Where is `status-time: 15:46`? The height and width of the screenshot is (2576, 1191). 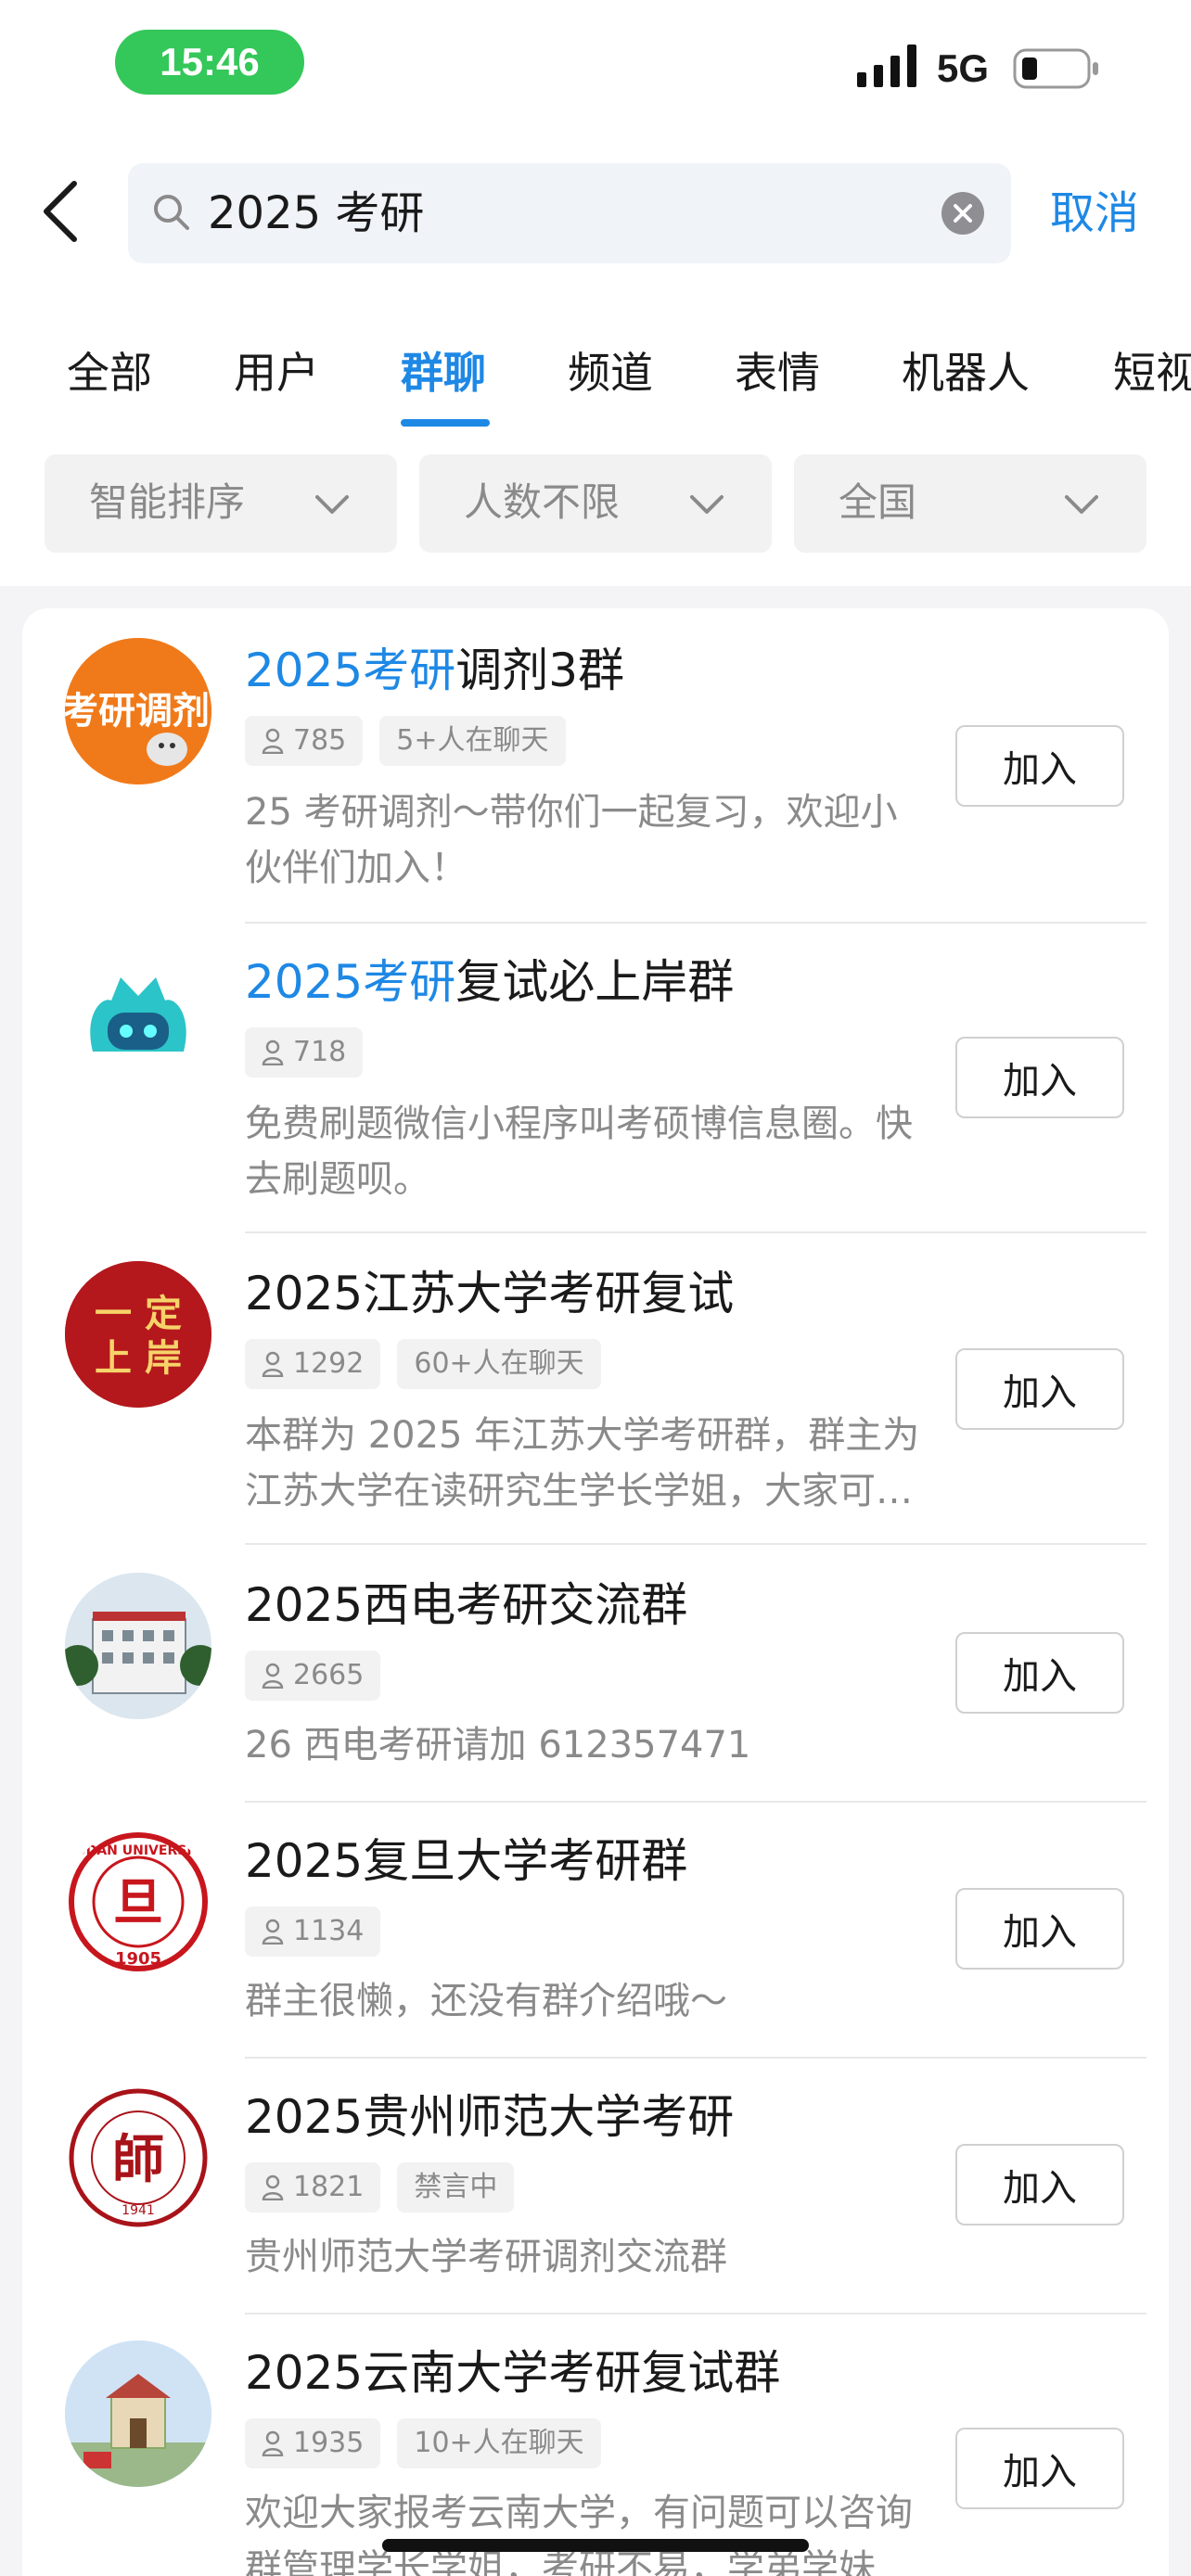
status-time: 15:46 is located at coordinates (209, 62).